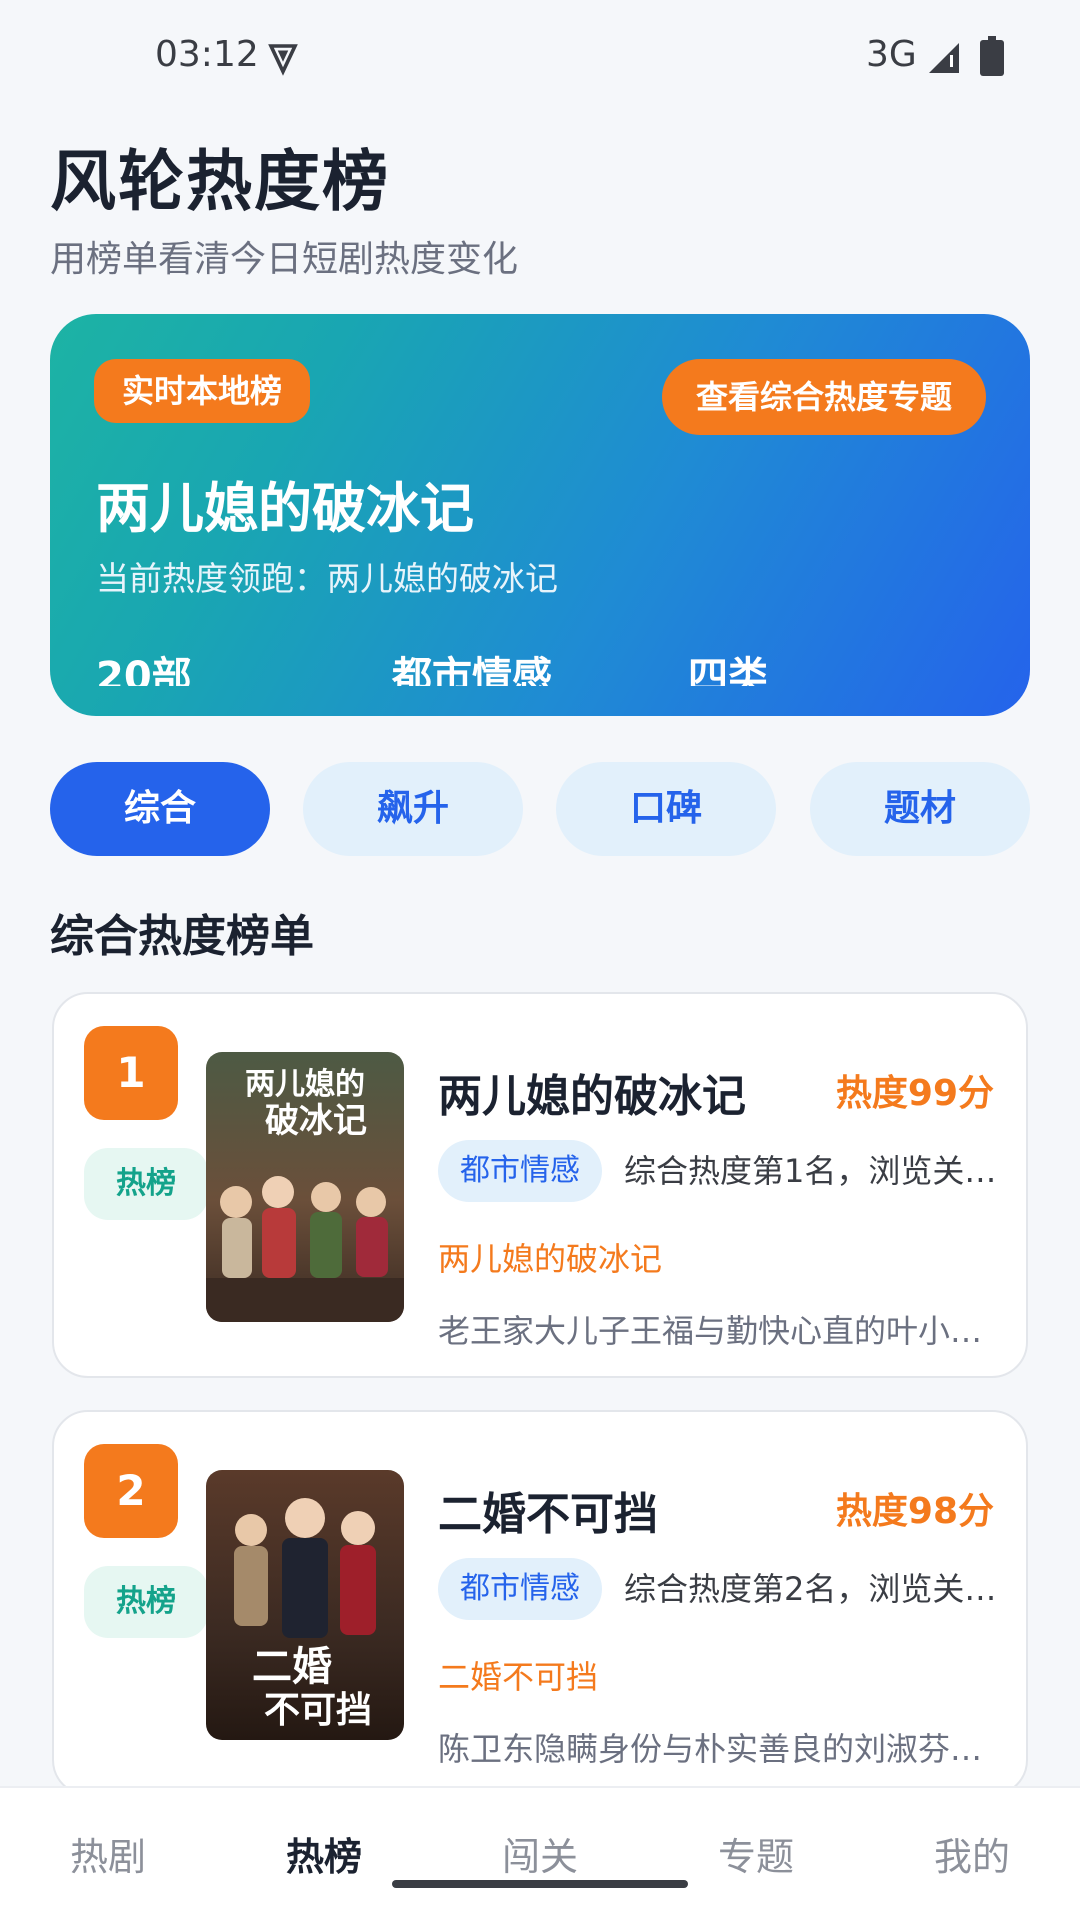 The height and width of the screenshot is (1920, 1080). What do you see at coordinates (220, 181) in the screenshot?
I see `page-title: 风轮热度榜` at bounding box center [220, 181].